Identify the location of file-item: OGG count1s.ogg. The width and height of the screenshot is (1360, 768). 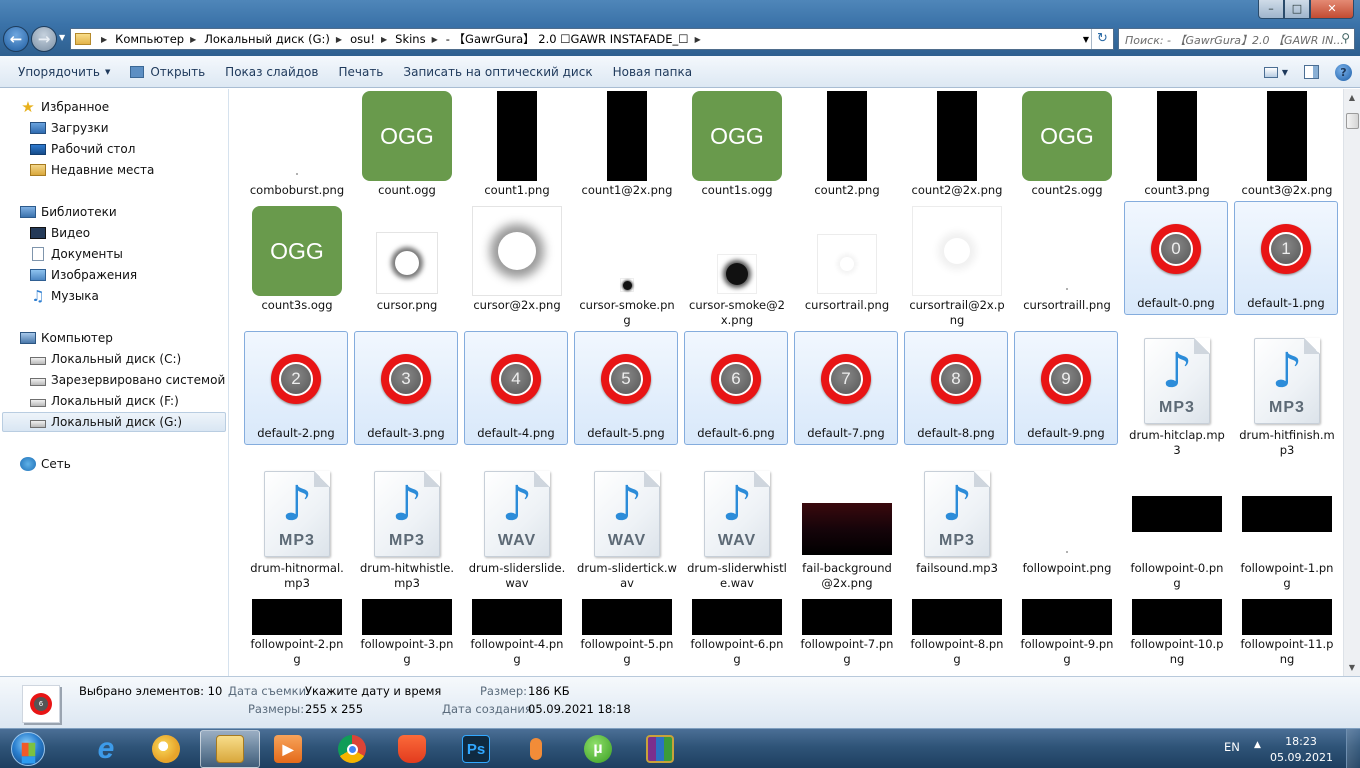
(737, 143).